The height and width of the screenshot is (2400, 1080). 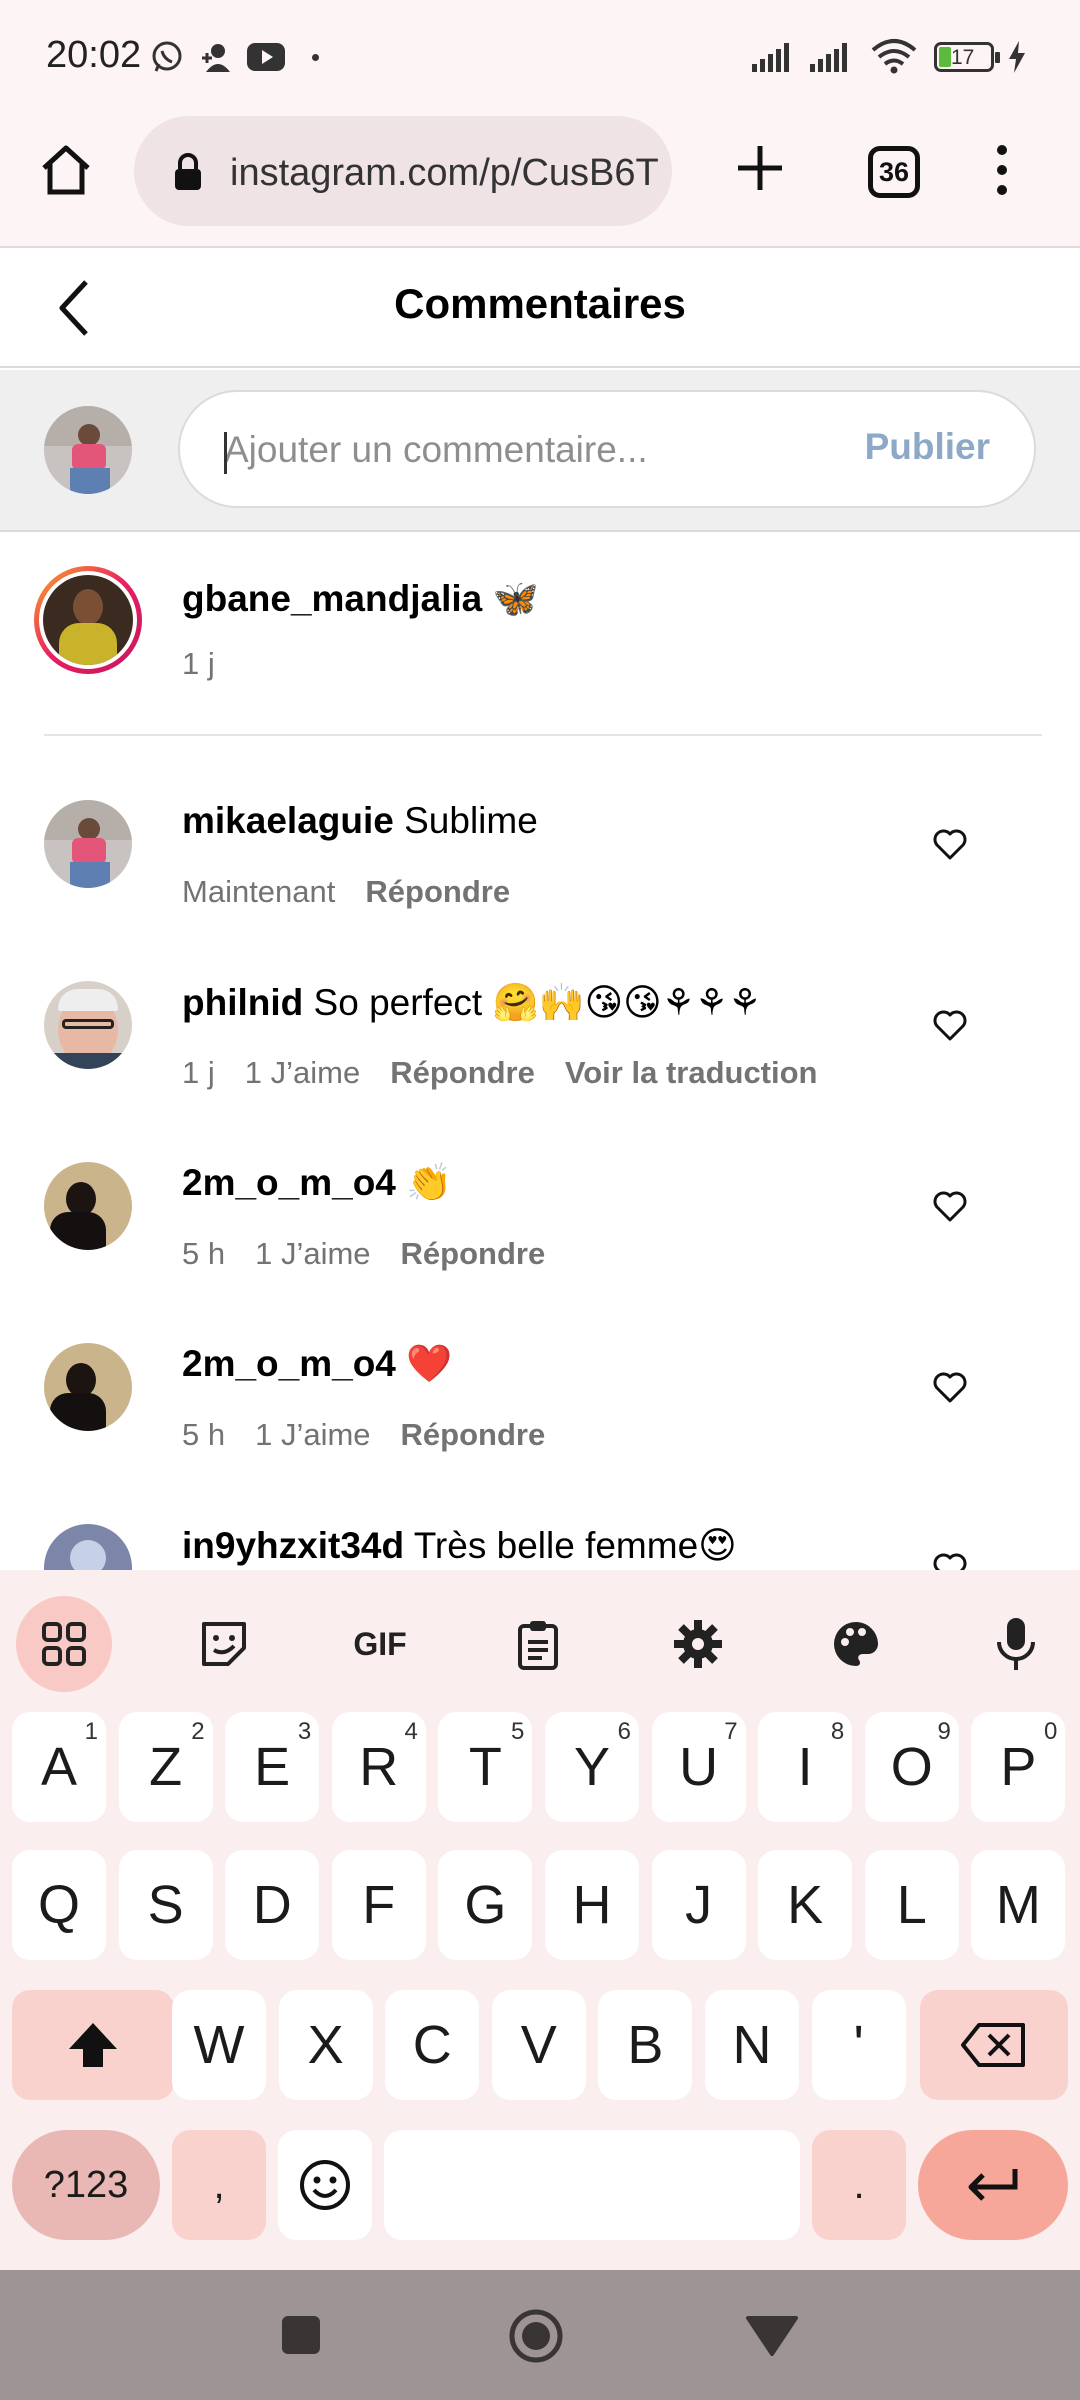 What do you see at coordinates (224, 1644) in the screenshot?
I see `sticker-icon` at bounding box center [224, 1644].